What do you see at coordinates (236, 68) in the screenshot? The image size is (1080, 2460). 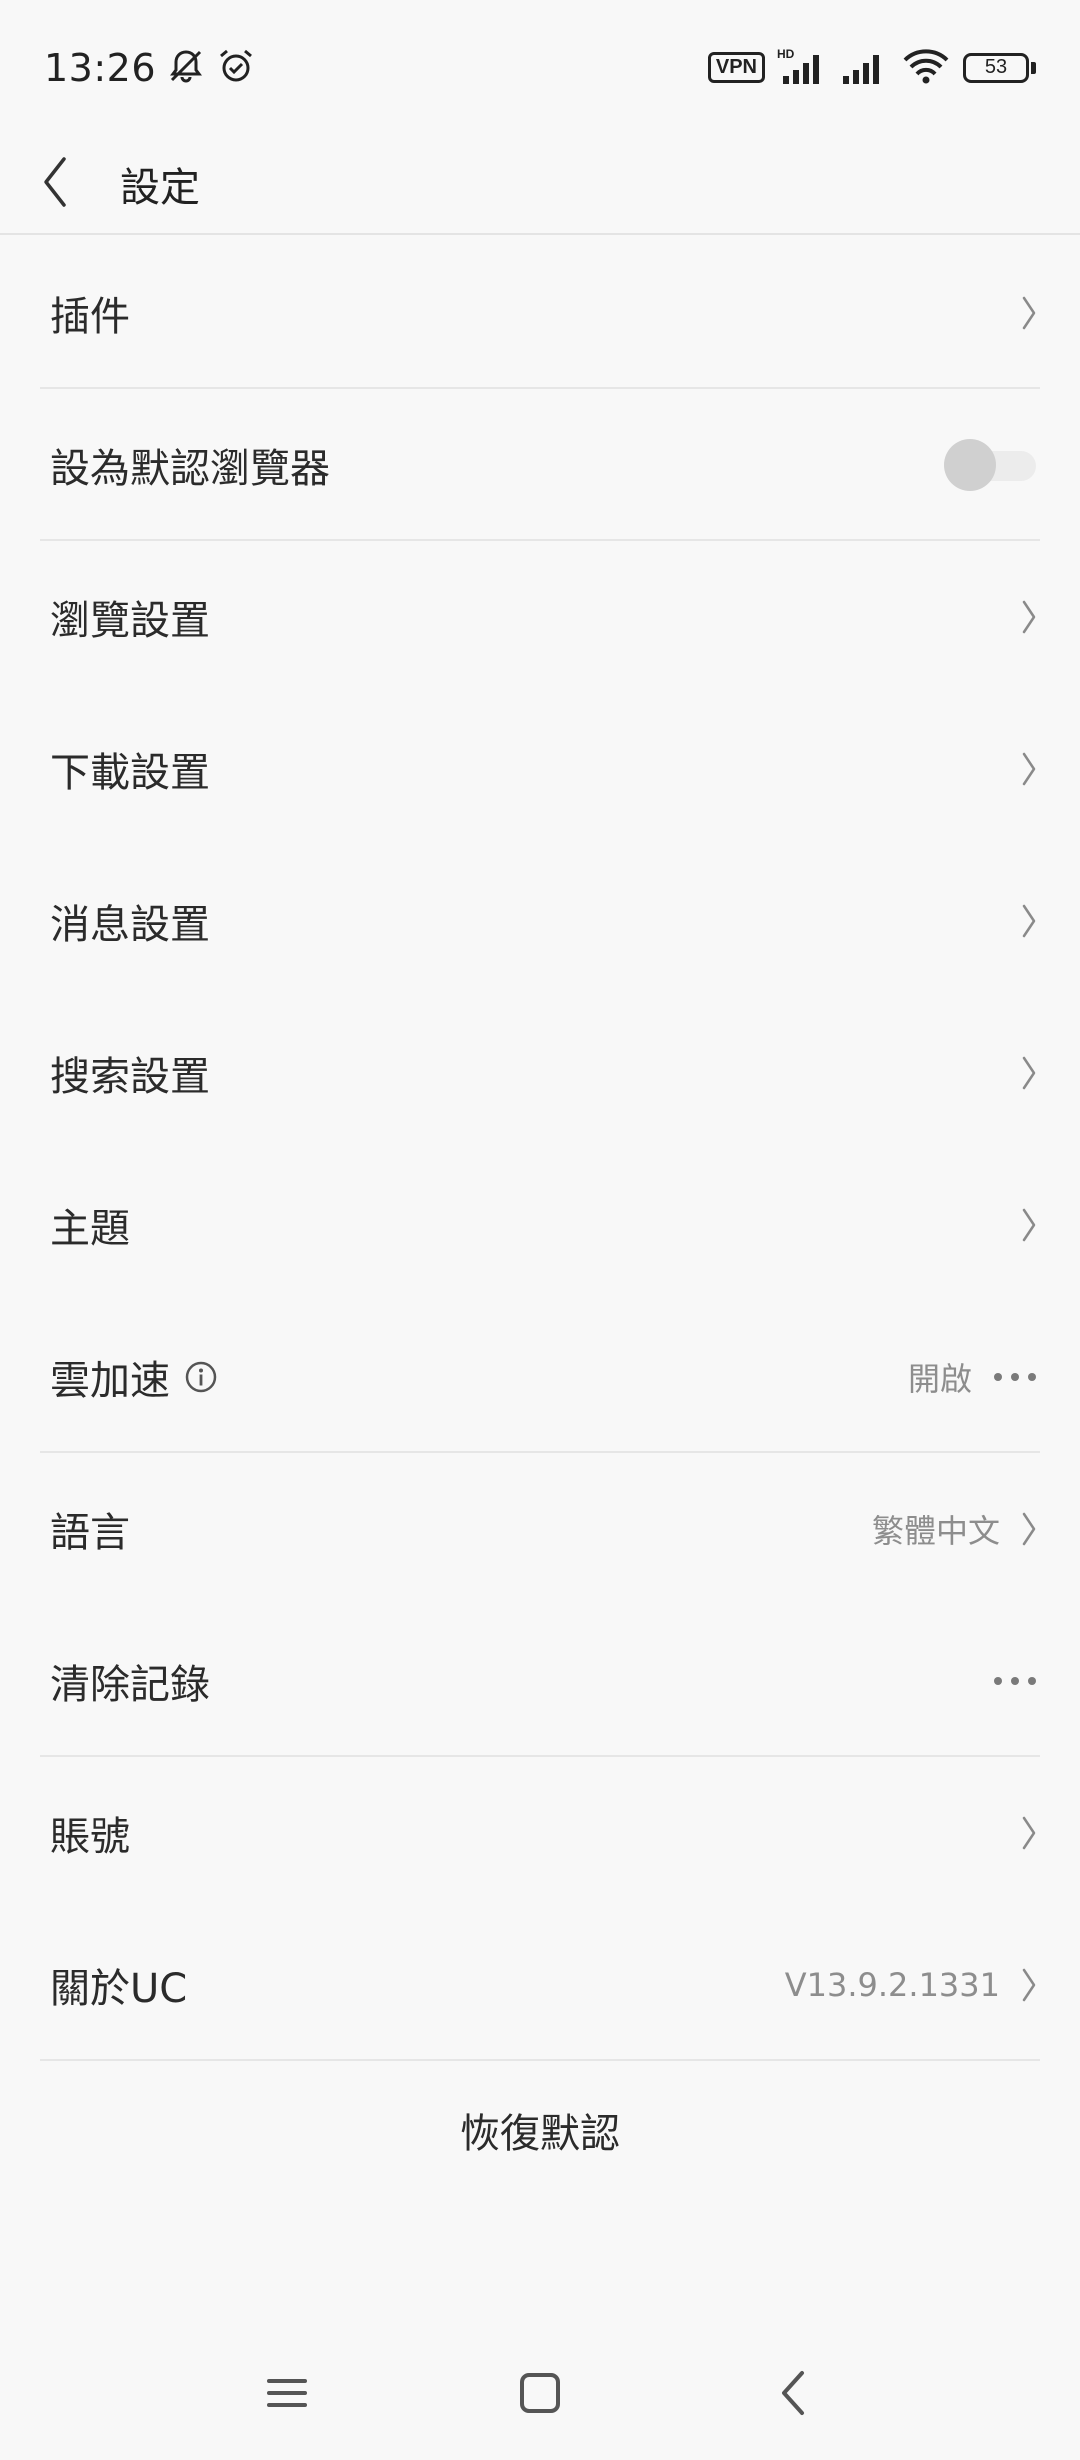 I see `alarm-icon` at bounding box center [236, 68].